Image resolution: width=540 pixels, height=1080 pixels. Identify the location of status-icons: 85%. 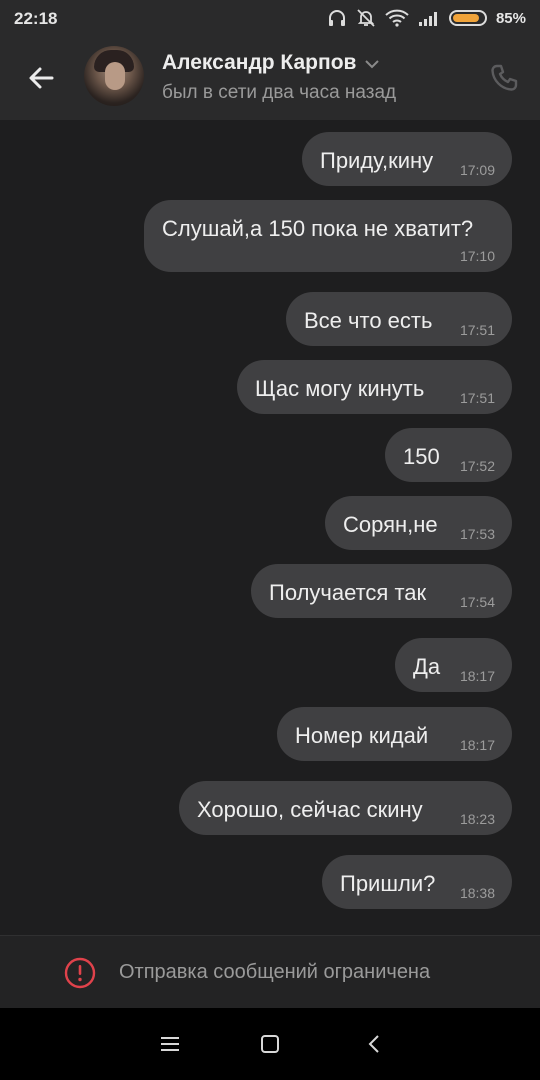
(426, 18).